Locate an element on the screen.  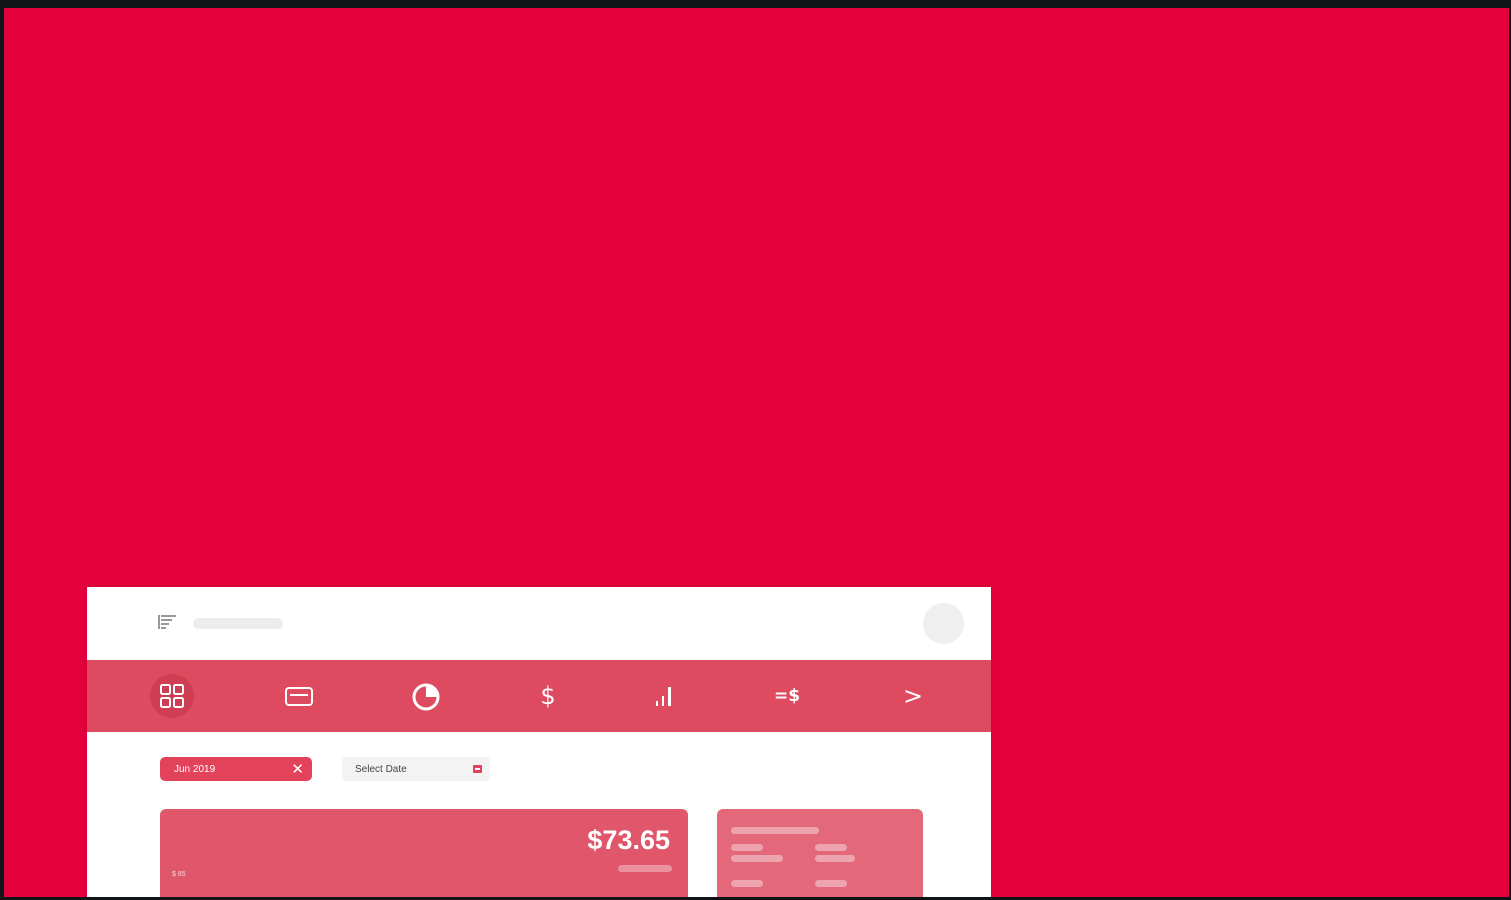
card-icon is located at coordinates (299, 696).